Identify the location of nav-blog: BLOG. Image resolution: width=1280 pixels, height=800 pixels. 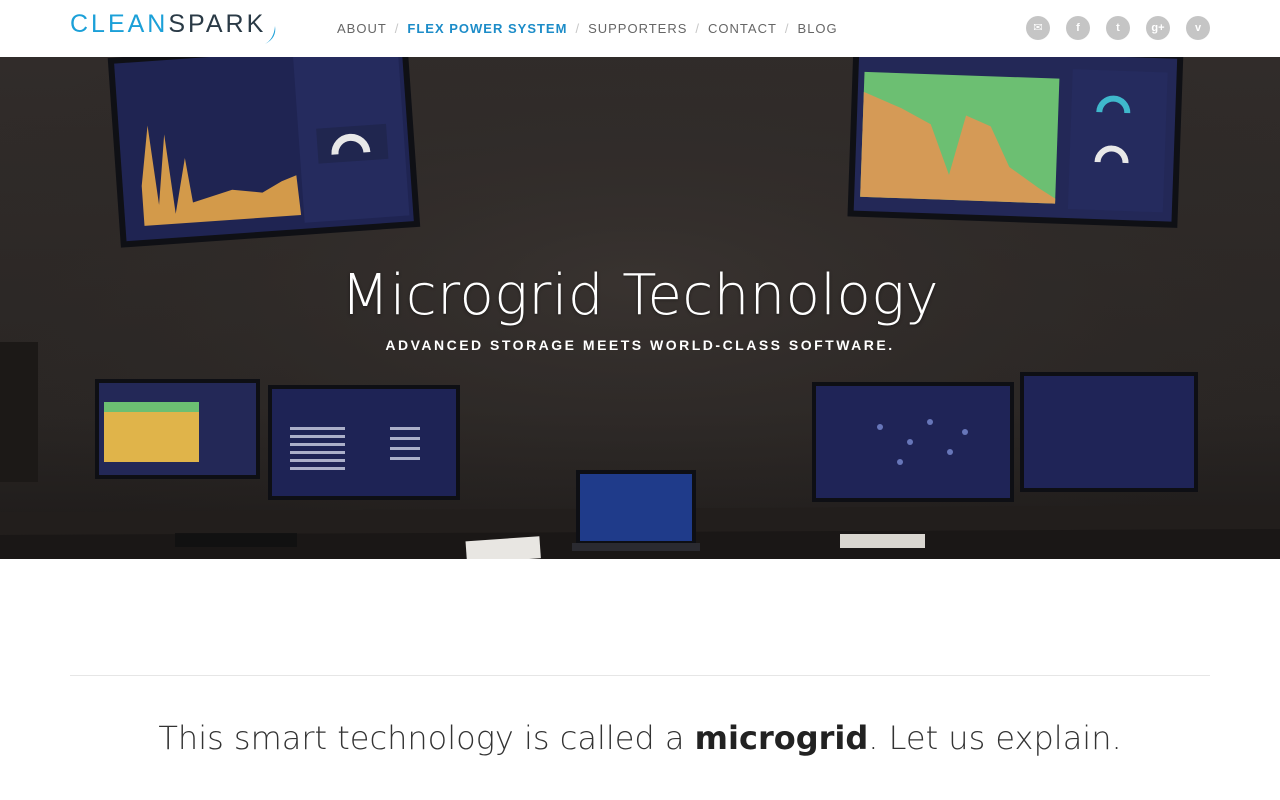
(818, 28).